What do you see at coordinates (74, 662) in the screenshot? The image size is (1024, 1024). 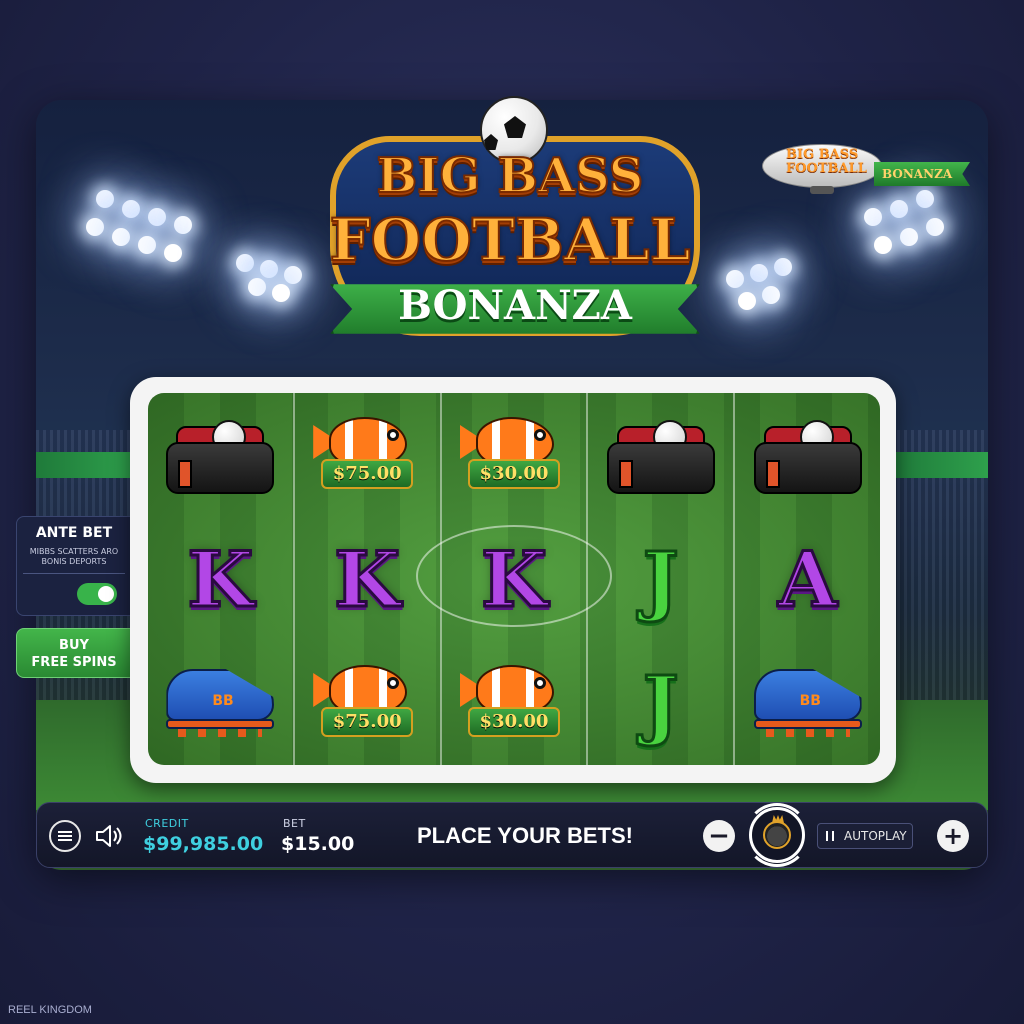 I see `free-spins-label: FREE SPINS` at bounding box center [74, 662].